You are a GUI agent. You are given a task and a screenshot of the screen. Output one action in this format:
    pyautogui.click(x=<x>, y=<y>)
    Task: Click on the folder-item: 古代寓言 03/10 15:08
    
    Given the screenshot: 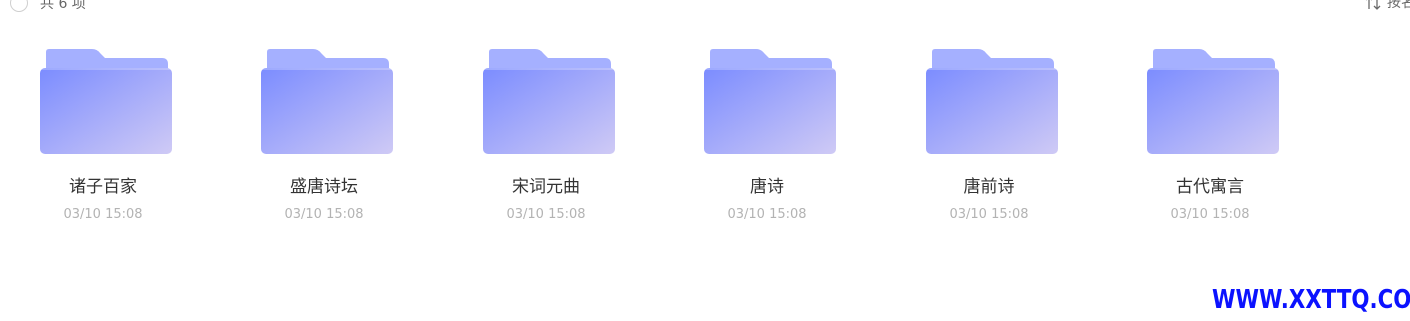 What is the action you would take?
    pyautogui.click(x=1210, y=140)
    